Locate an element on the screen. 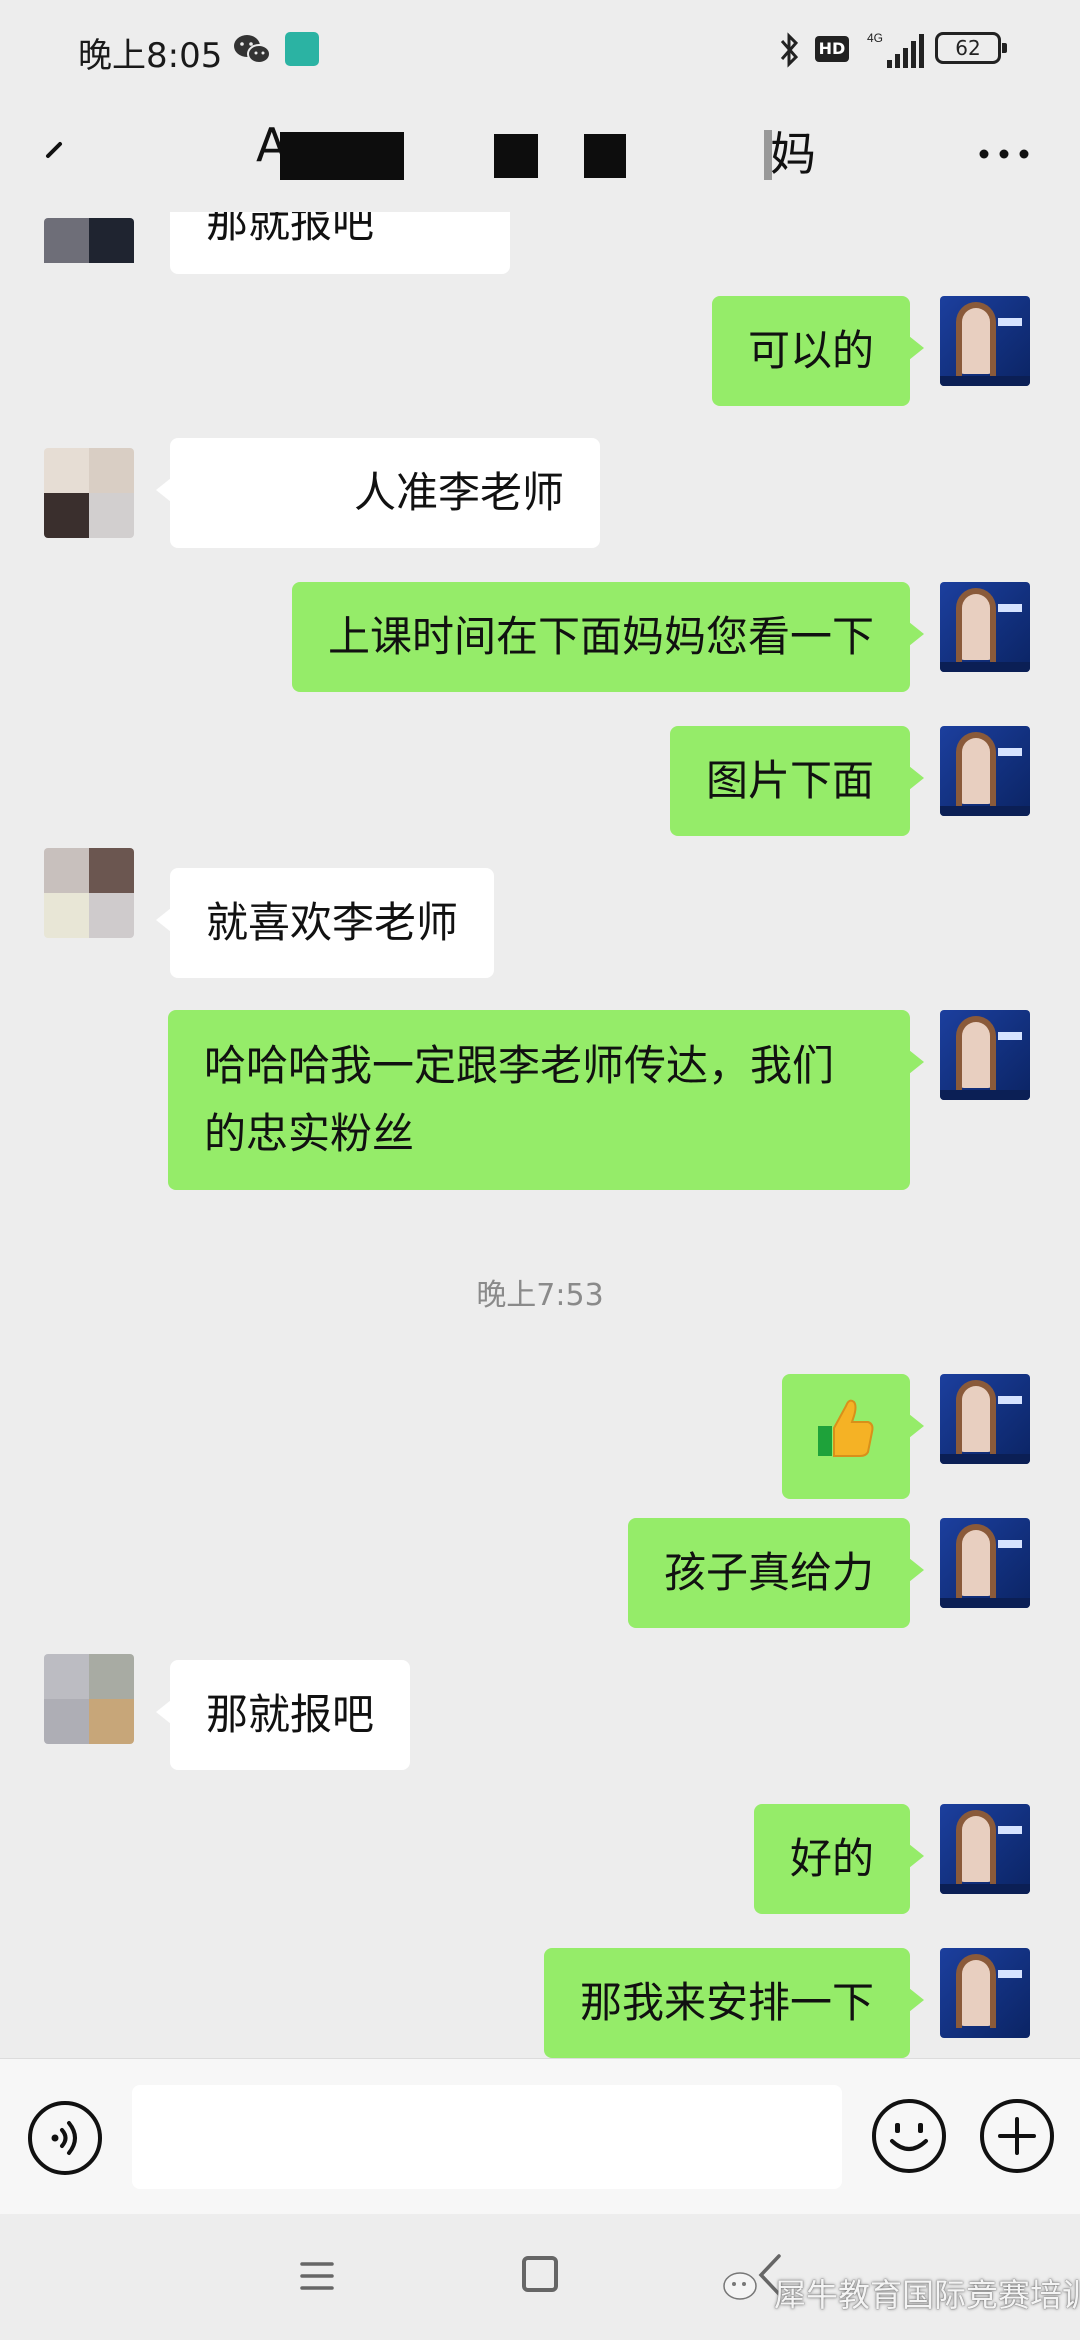  message-text: 人准李老师 is located at coordinates (458, 492).